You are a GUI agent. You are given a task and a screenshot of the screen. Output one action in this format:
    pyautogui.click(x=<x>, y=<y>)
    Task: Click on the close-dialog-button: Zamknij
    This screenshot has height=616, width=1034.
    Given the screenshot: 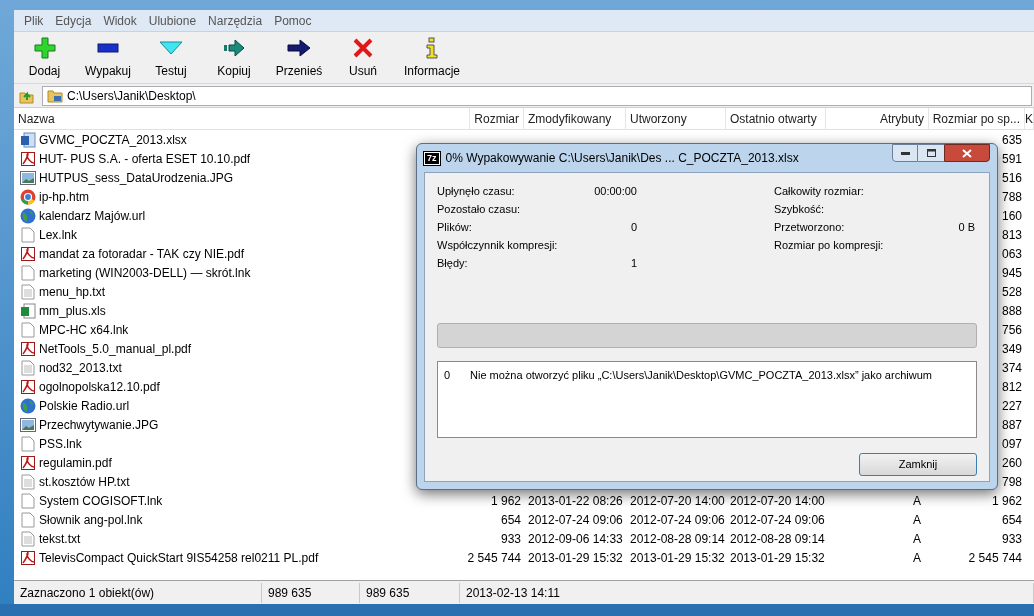 What is the action you would take?
    pyautogui.click(x=918, y=464)
    